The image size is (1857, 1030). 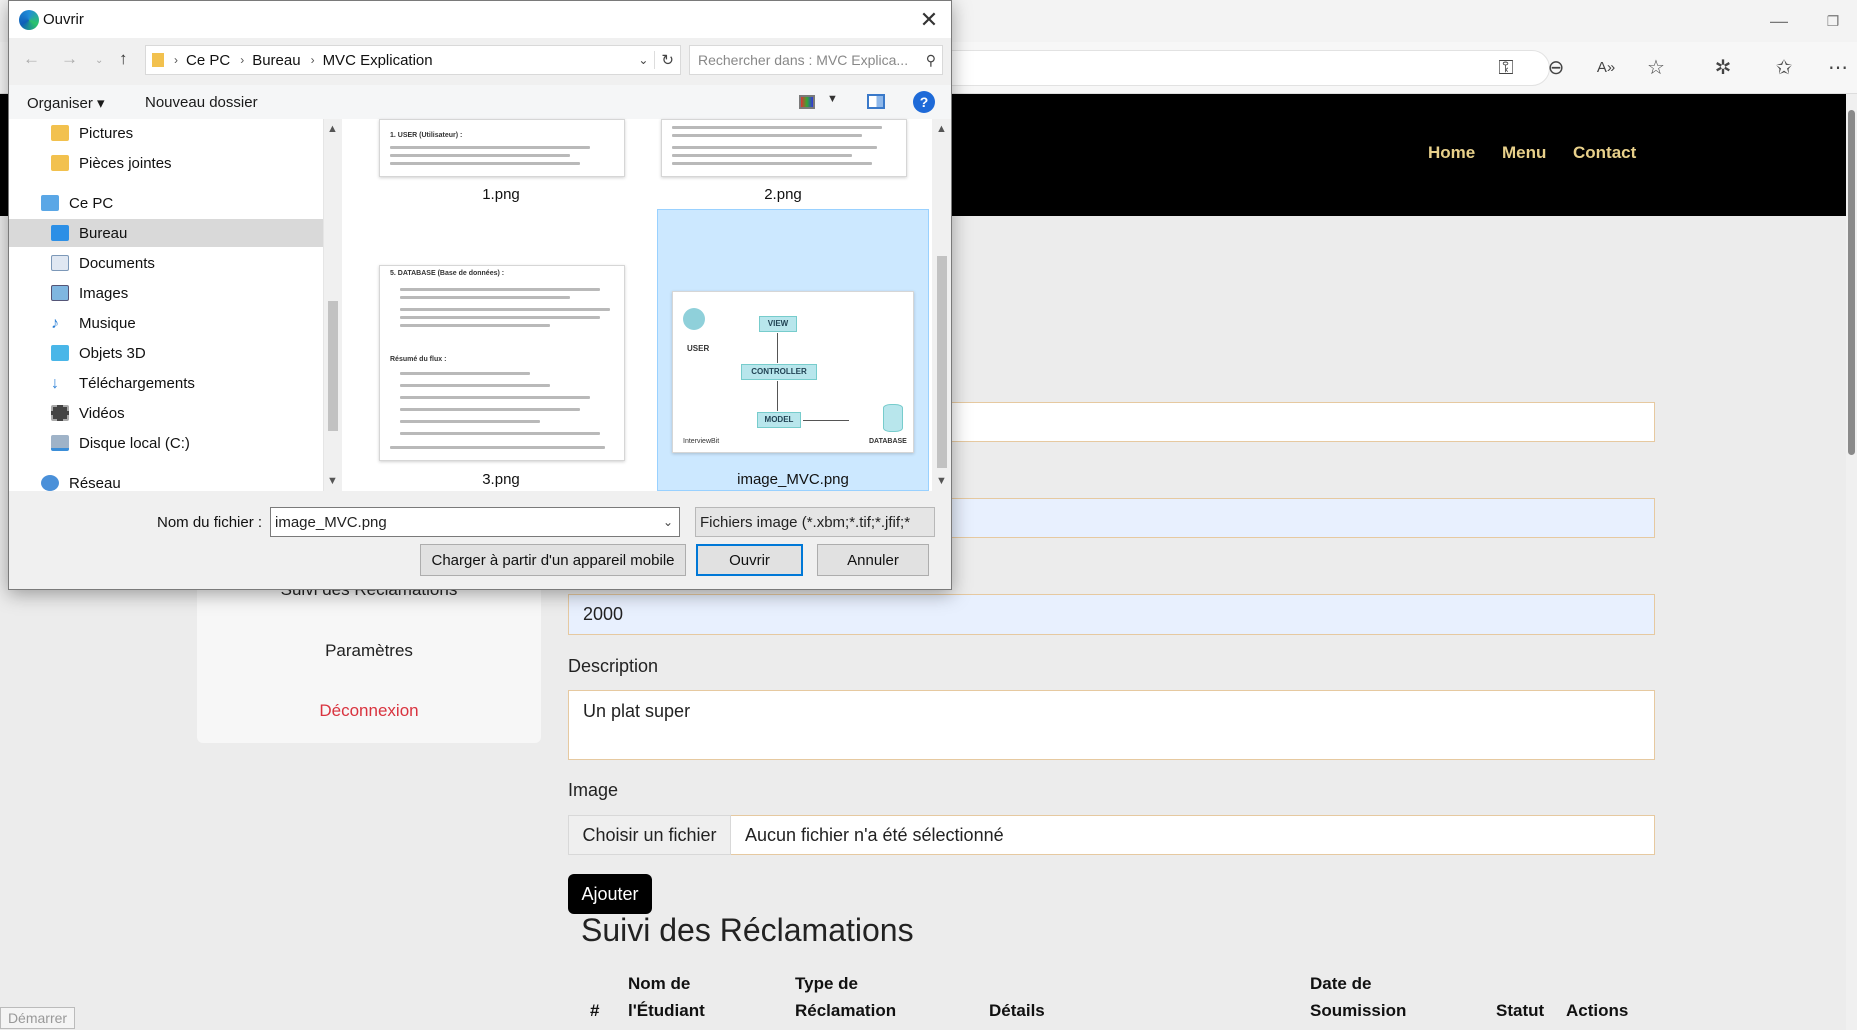 What do you see at coordinates (1838, 68) in the screenshot?
I see `more-menu-icon: ⋯` at bounding box center [1838, 68].